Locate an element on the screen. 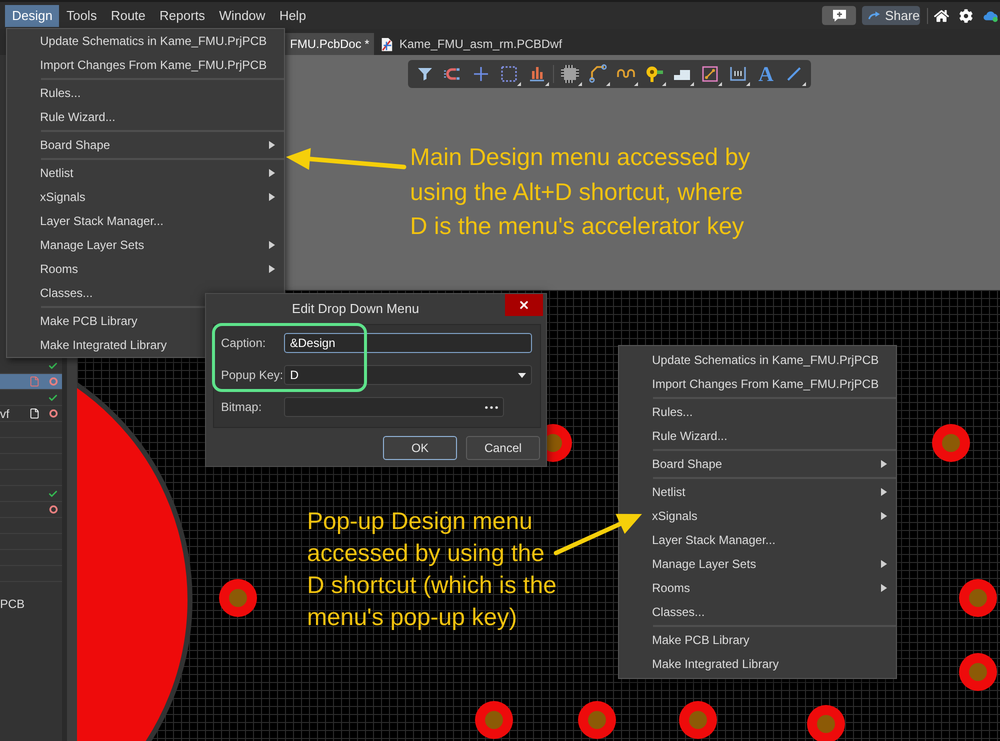 This screenshot has height=741, width=1000. close-icon is located at coordinates (524, 305).